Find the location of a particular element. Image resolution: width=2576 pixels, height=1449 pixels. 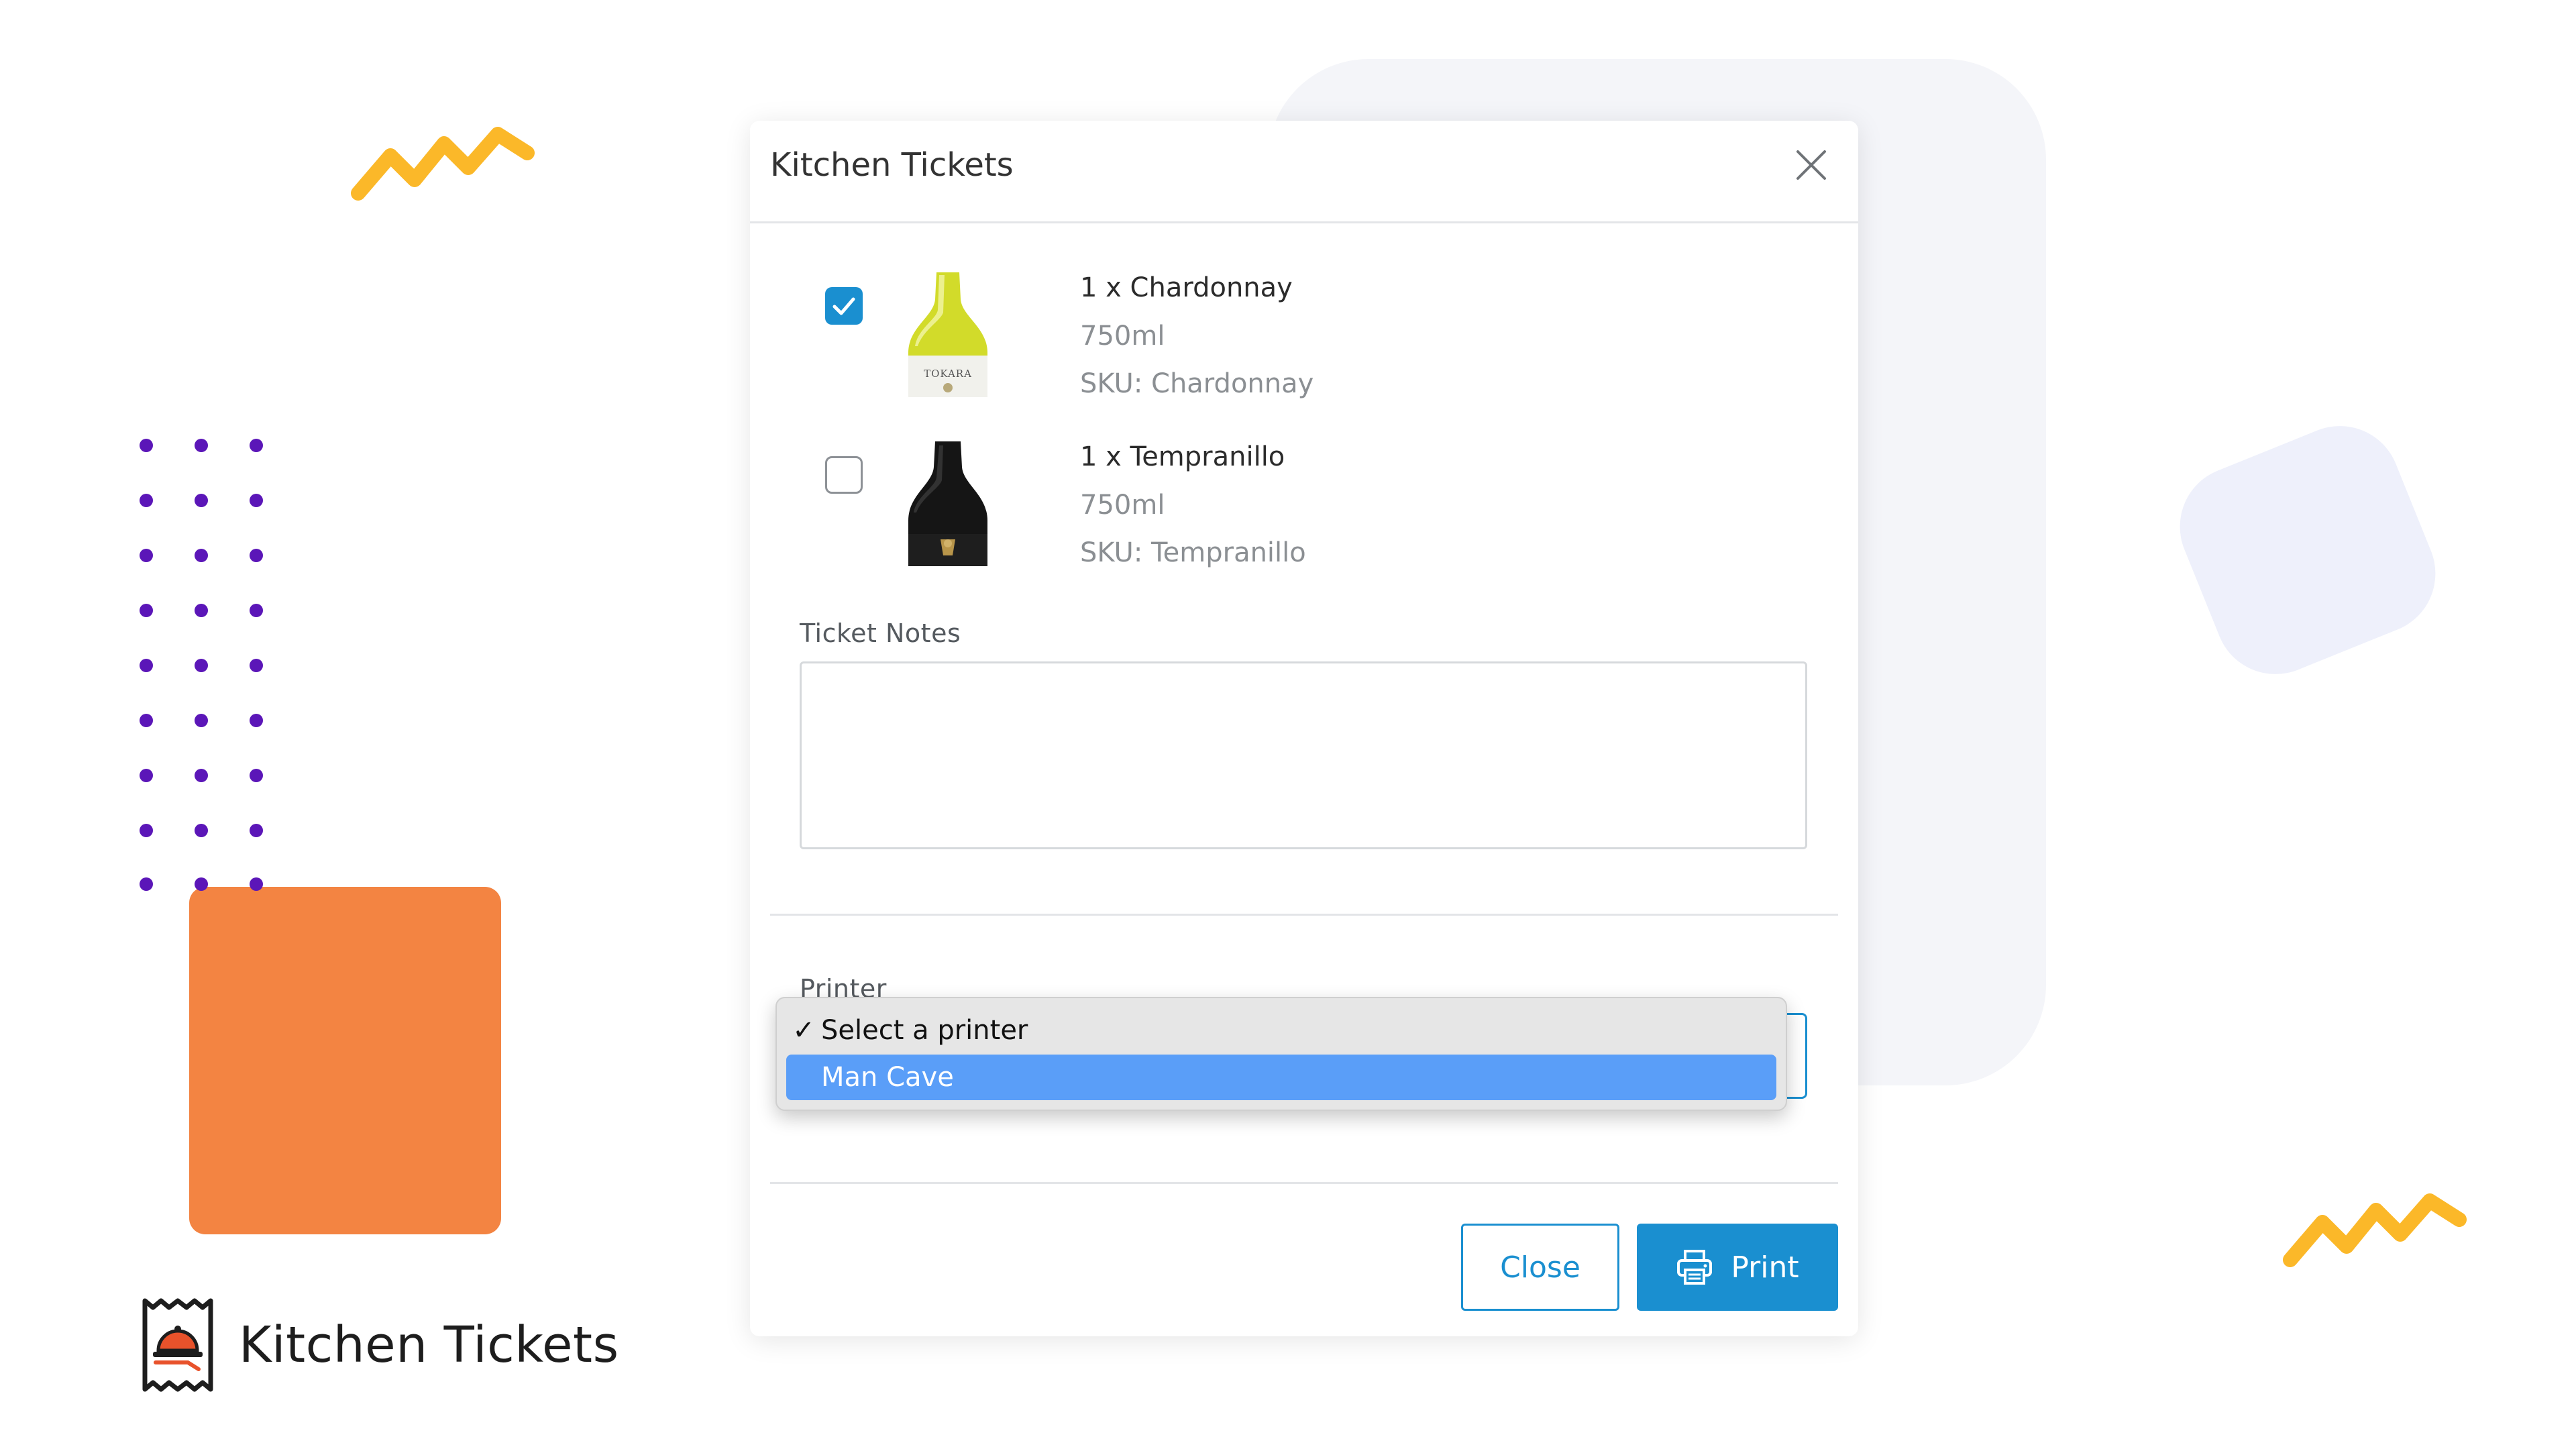

ticket-notes-textarea is located at coordinates (1303, 755).